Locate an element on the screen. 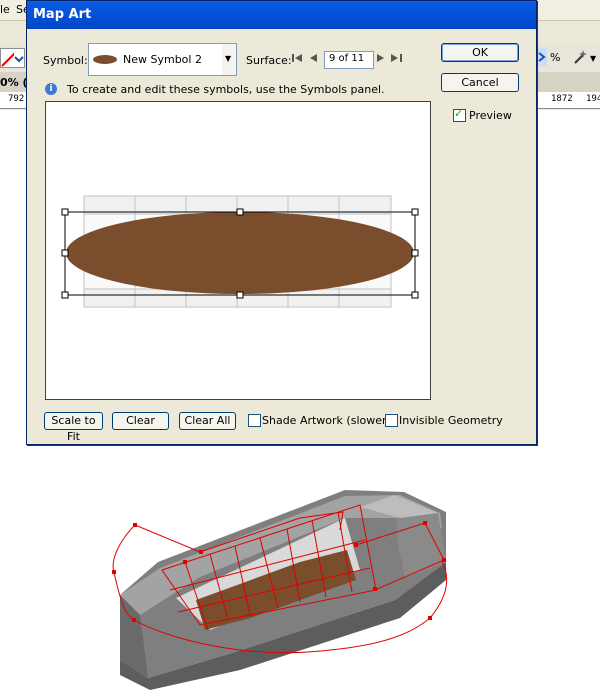 This screenshot has width=600, height=700. skip-first-icon is located at coordinates (297, 58).